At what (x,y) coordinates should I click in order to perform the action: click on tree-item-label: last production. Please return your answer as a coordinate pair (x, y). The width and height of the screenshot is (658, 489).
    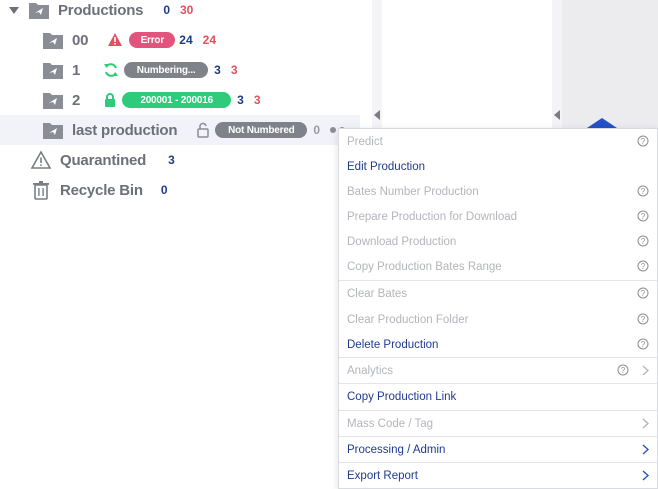
    Looking at the image, I should click on (125, 130).